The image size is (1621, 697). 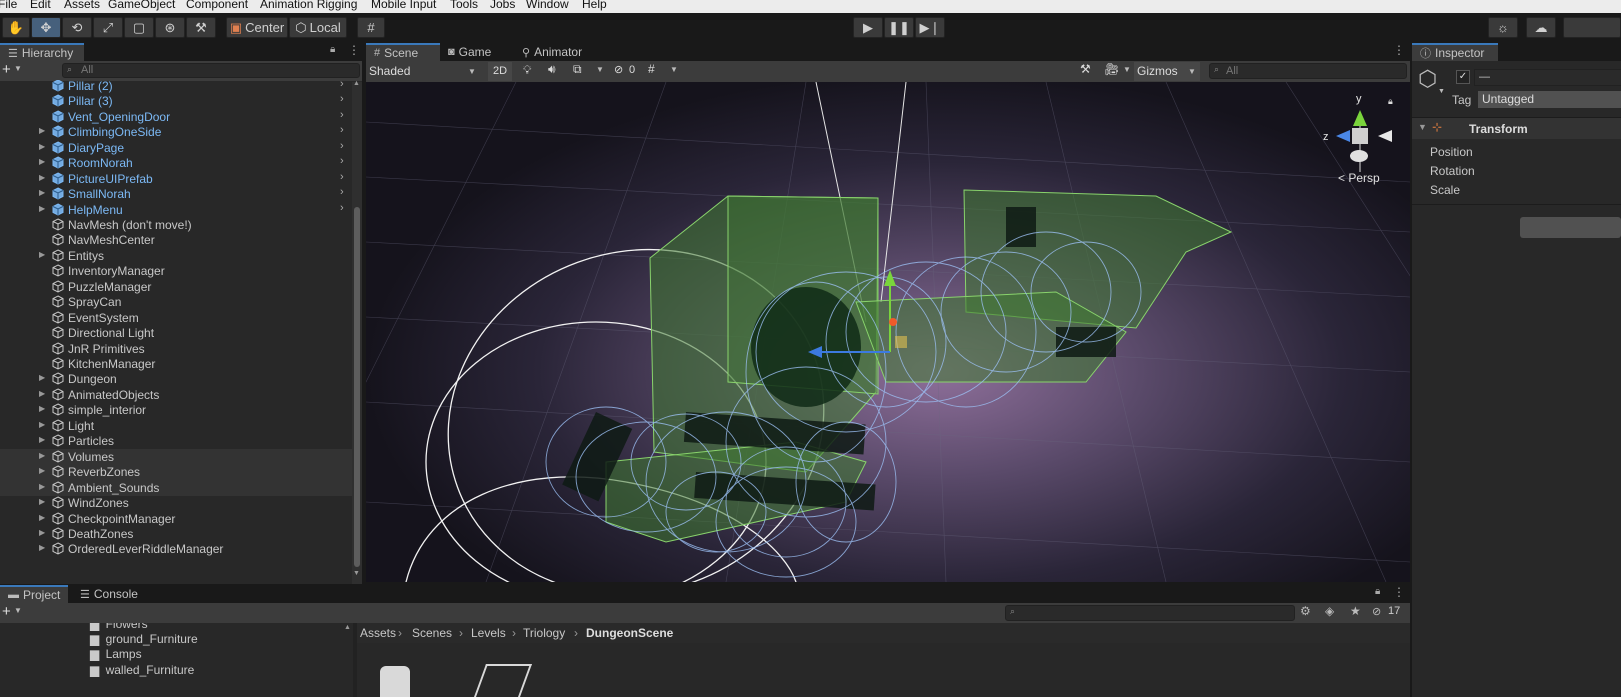 I want to click on hierarchy-row: PuzzleManager, so click(x=176, y=287).